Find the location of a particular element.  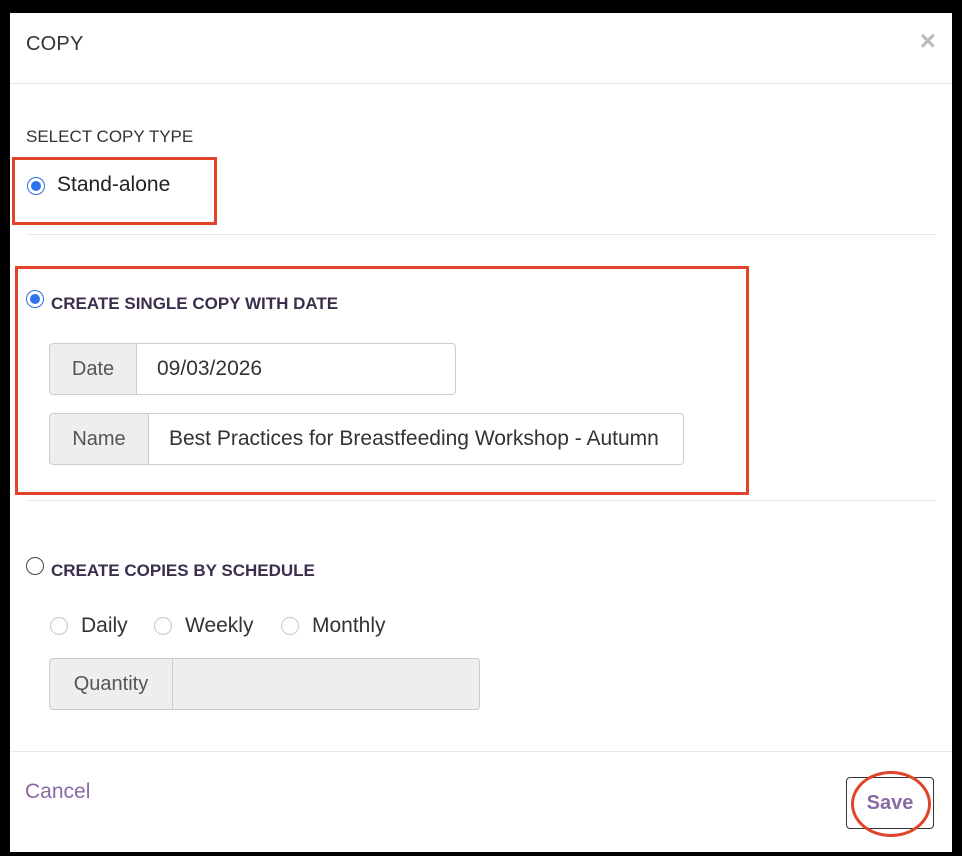

weekly-label: Weekly is located at coordinates (219, 625).